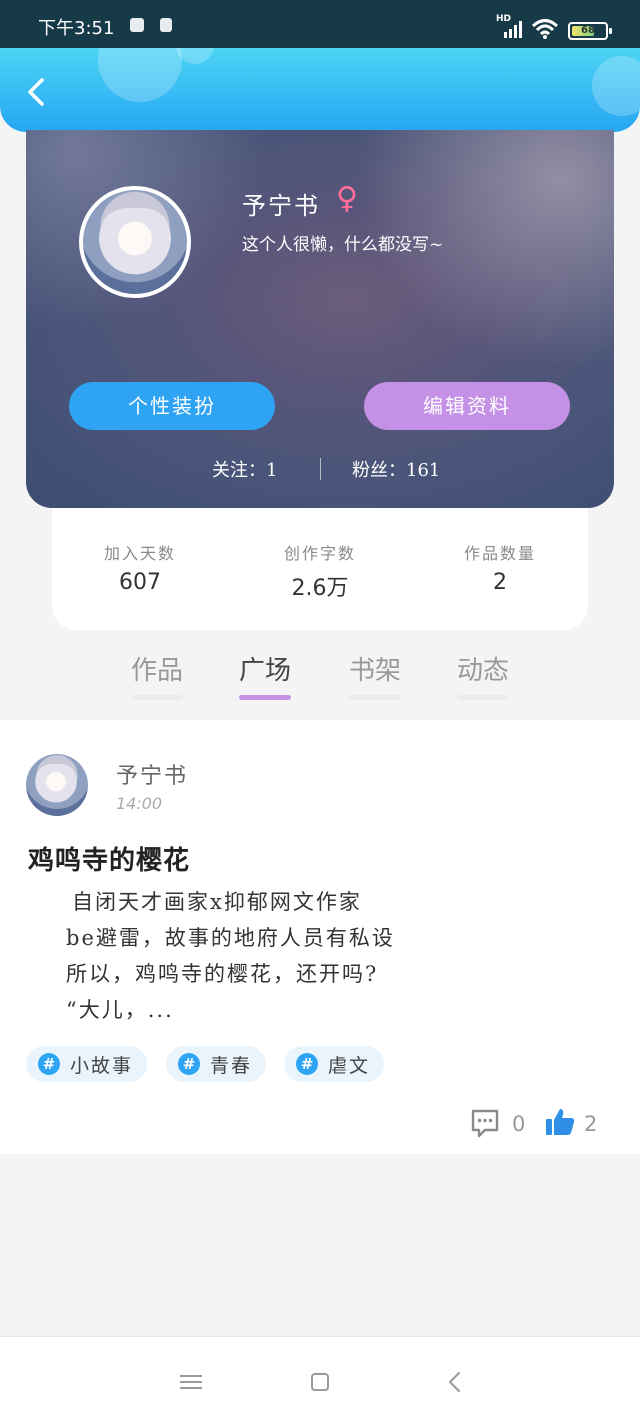 The height and width of the screenshot is (1422, 640). What do you see at coordinates (152, 776) in the screenshot?
I see `post-author-name: 予宁书` at bounding box center [152, 776].